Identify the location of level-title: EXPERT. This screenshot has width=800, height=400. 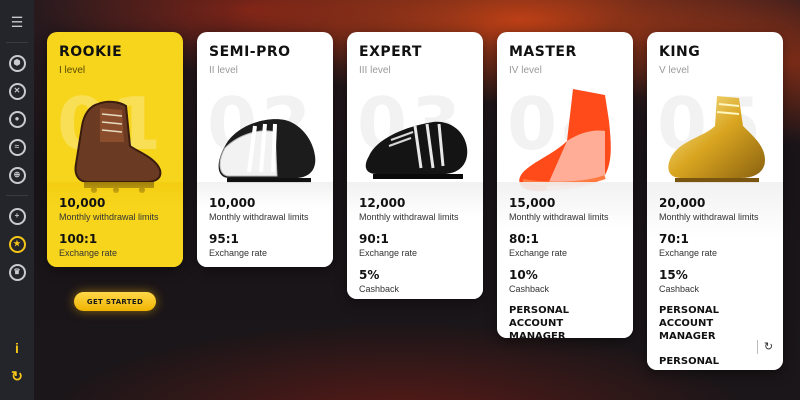
(390, 52).